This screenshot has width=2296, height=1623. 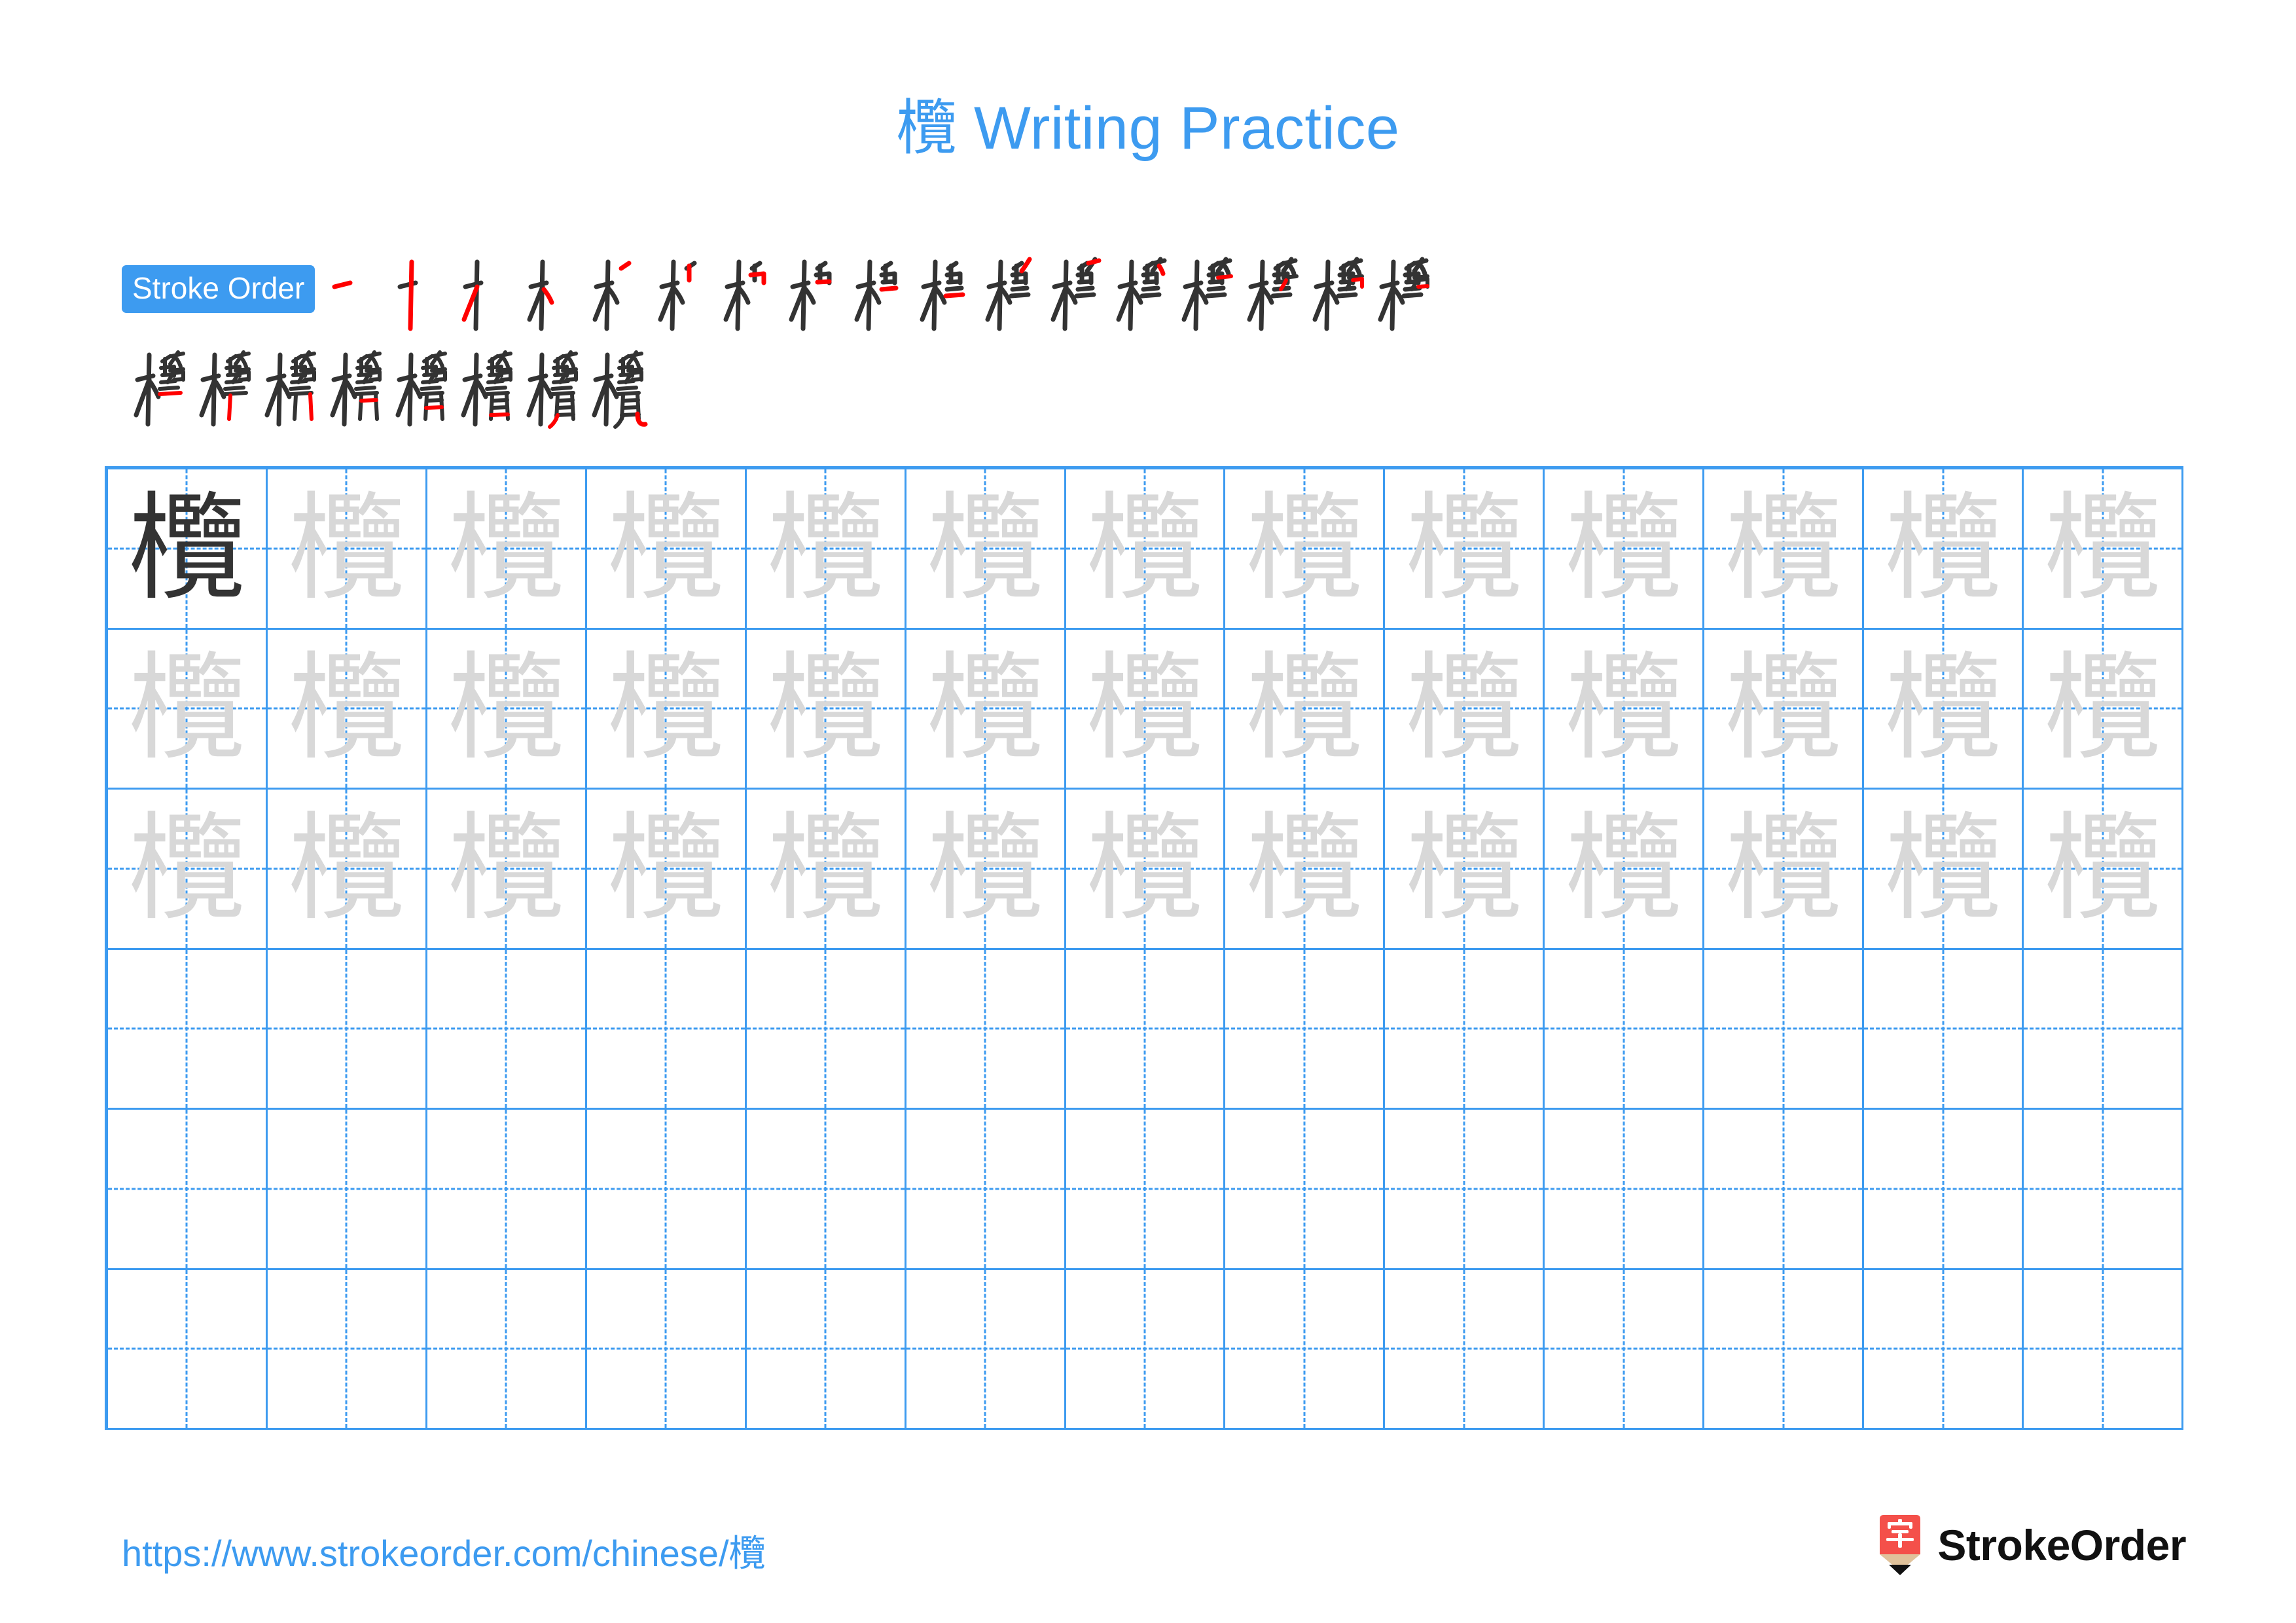 What do you see at coordinates (986, 709) in the screenshot?
I see `practice-cell-r2-c6: 欖` at bounding box center [986, 709].